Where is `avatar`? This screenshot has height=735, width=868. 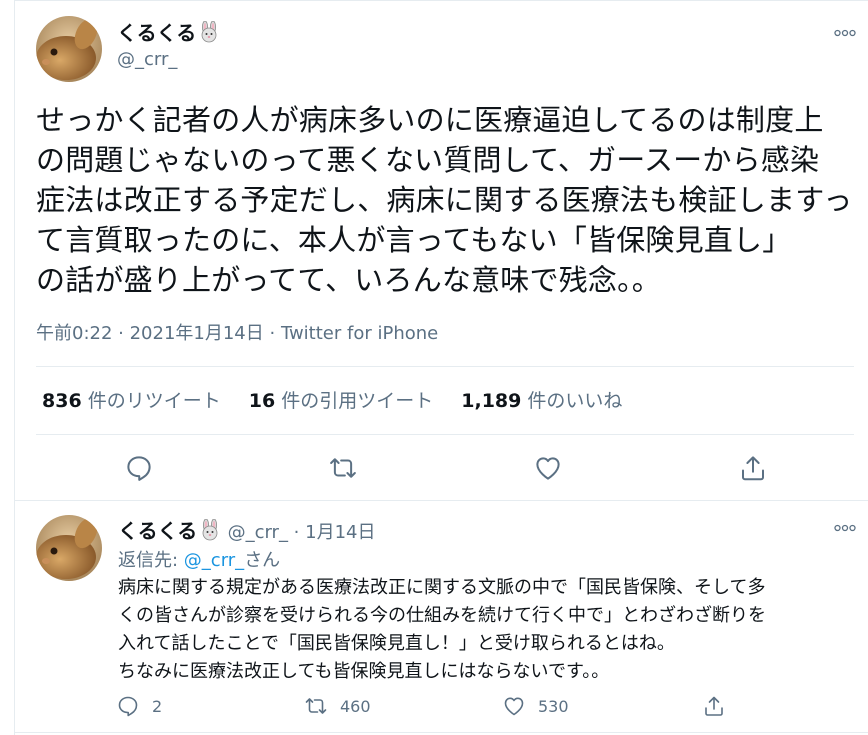
avatar is located at coordinates (69, 49).